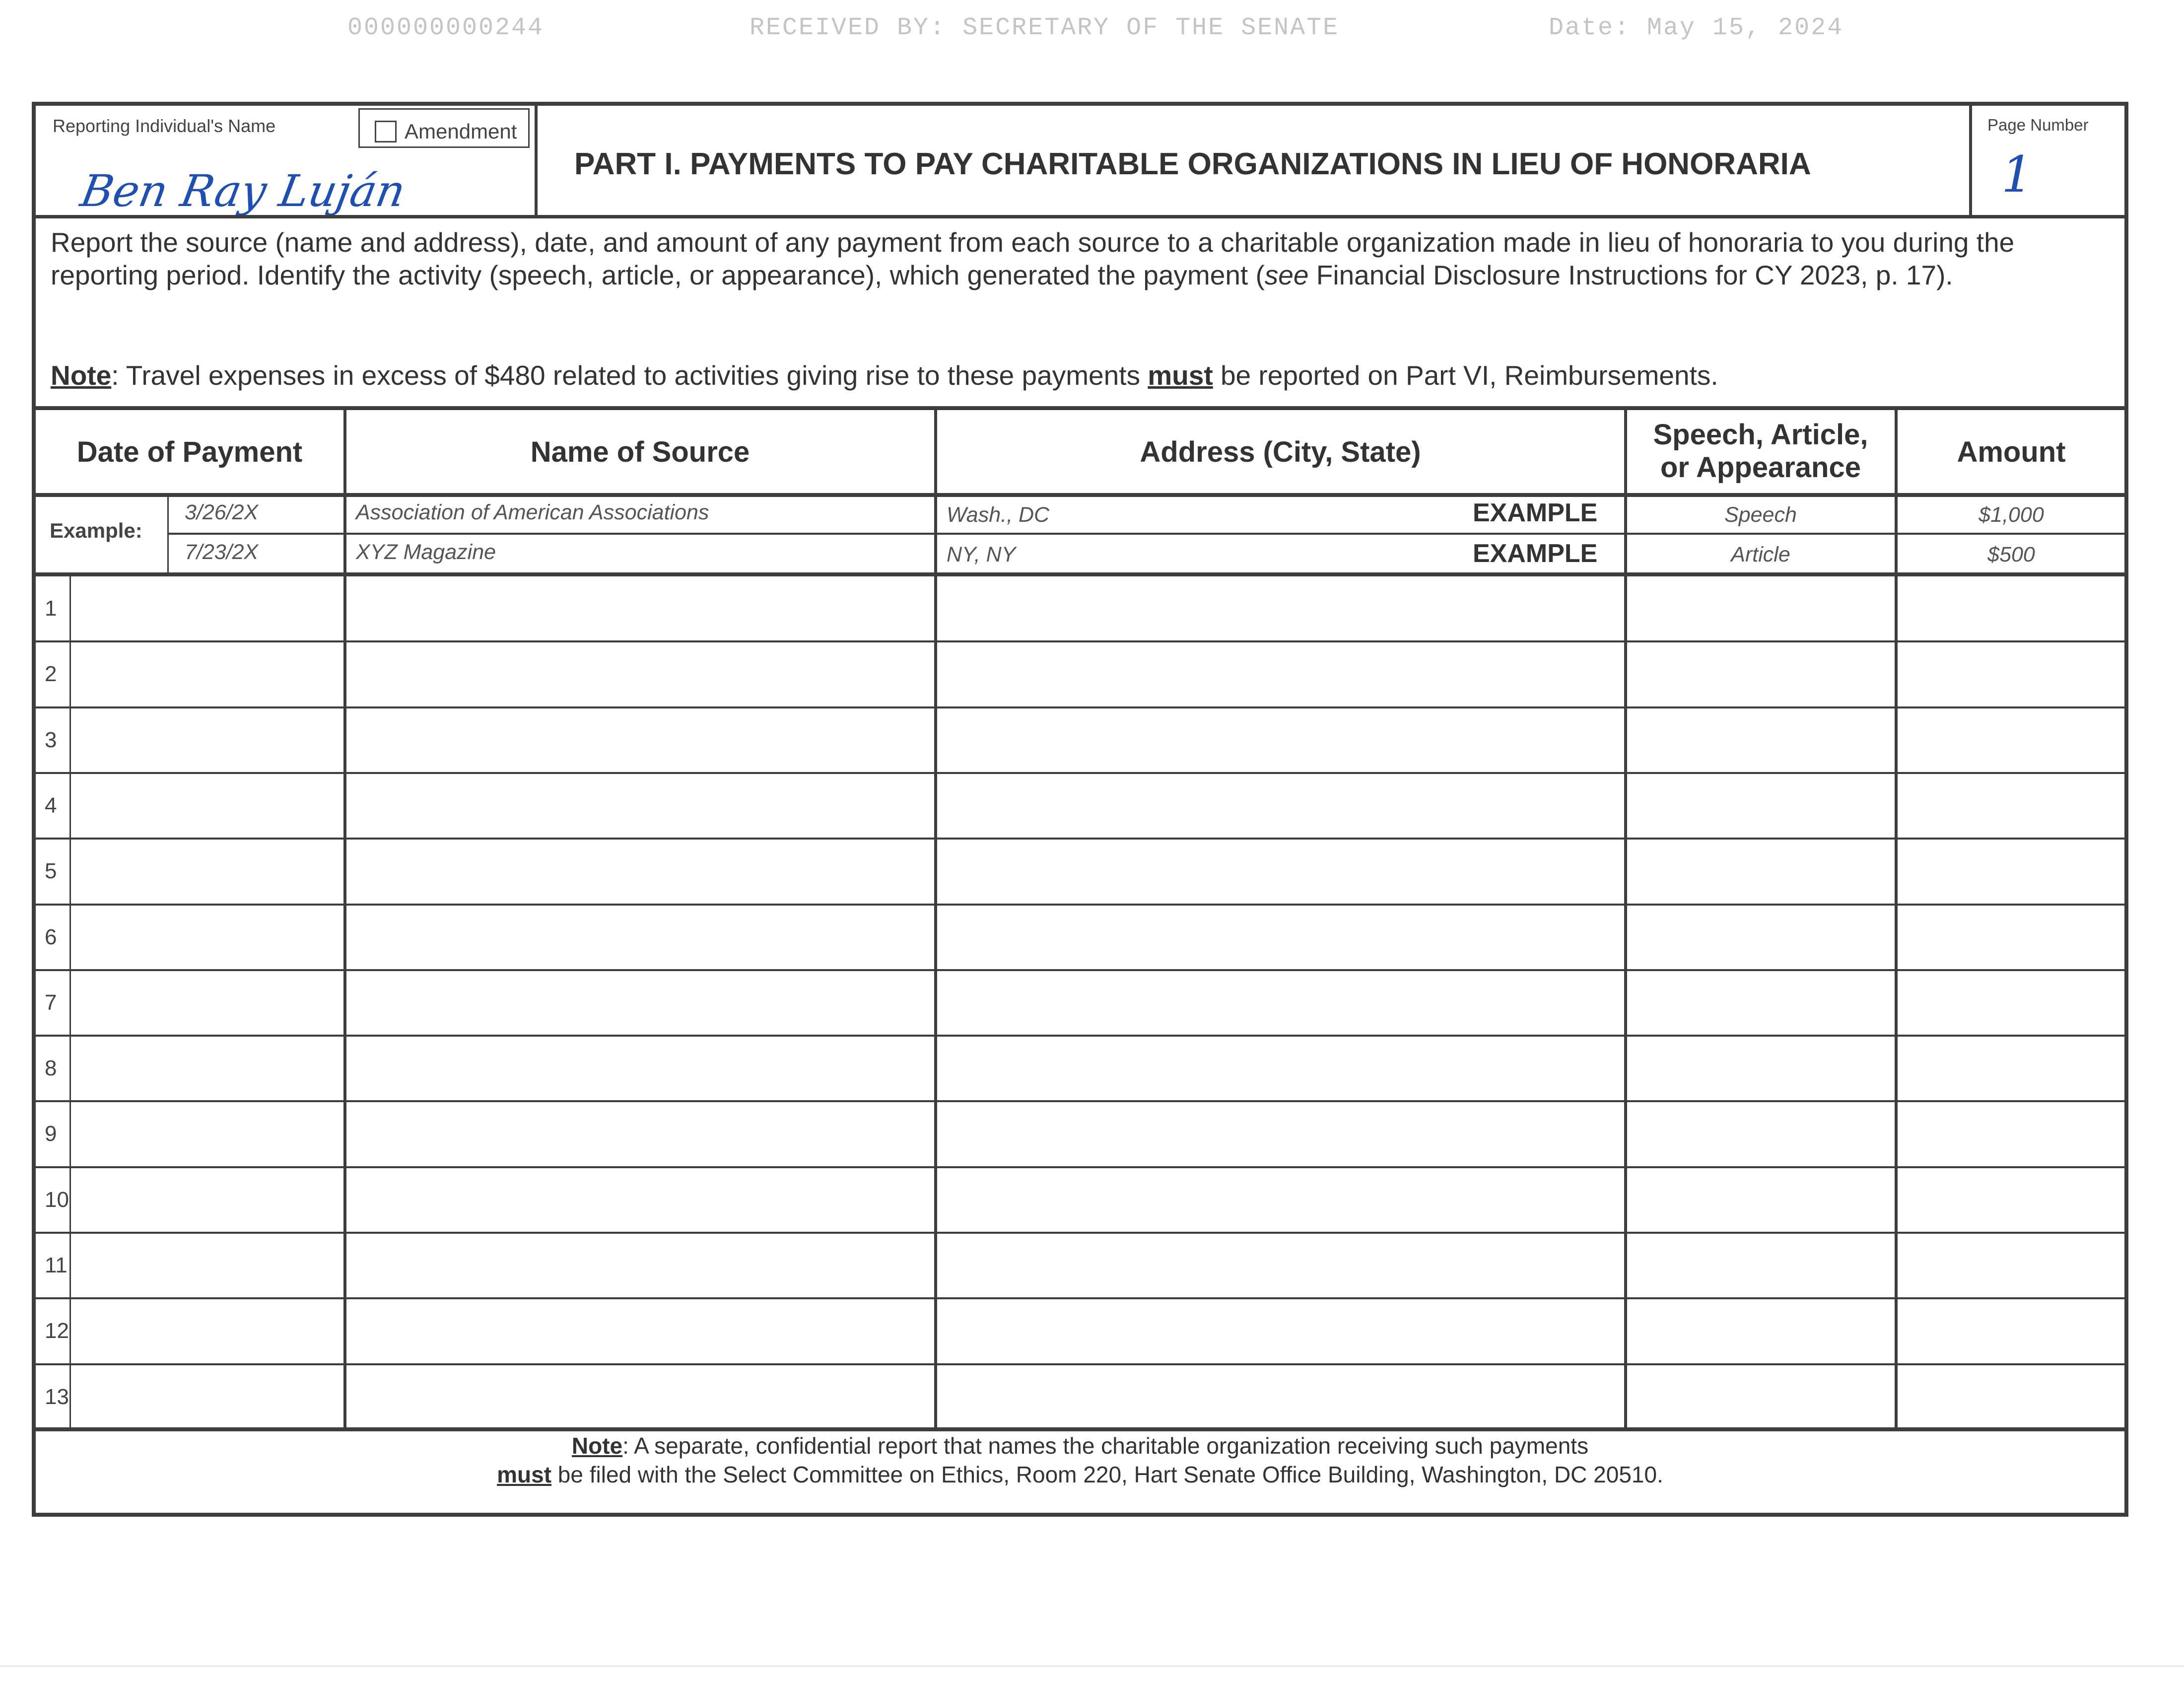 The width and height of the screenshot is (2184, 1688). Describe the element at coordinates (51, 739) in the screenshot. I see `row-number: 3` at that location.